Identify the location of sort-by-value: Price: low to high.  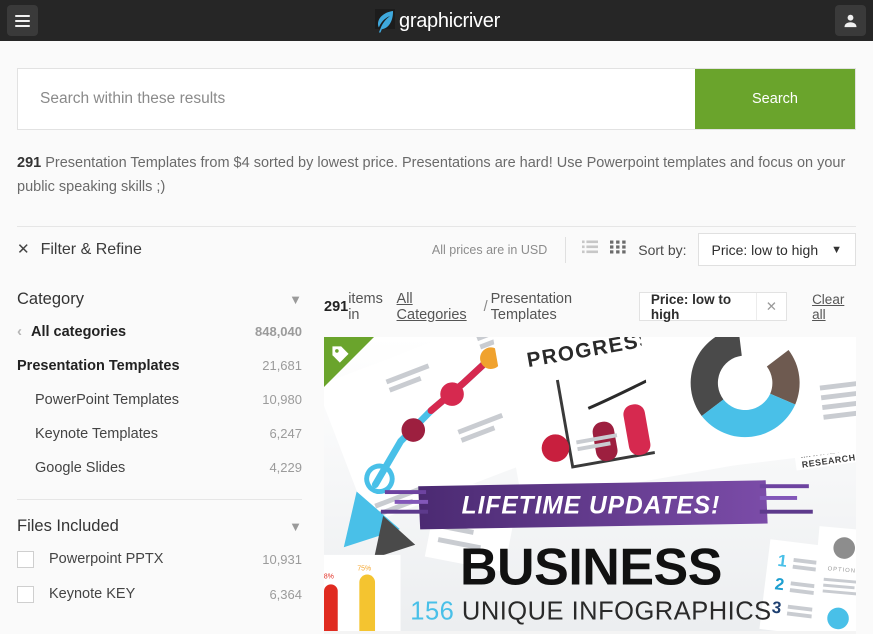
(765, 249).